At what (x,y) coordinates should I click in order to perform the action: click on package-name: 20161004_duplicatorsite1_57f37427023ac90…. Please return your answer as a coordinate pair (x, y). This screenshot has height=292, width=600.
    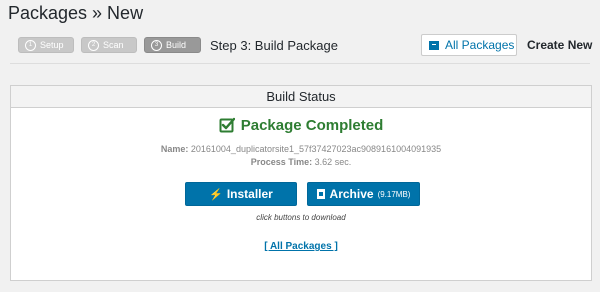
    Looking at the image, I should click on (316, 149).